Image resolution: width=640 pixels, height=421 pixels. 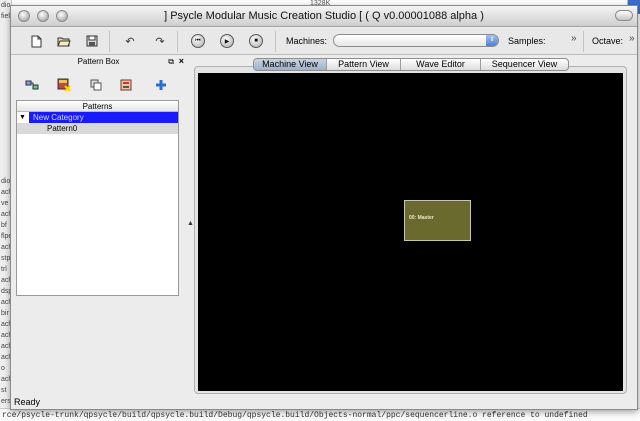 I want to click on status-bar: Ready, so click(x=324, y=402).